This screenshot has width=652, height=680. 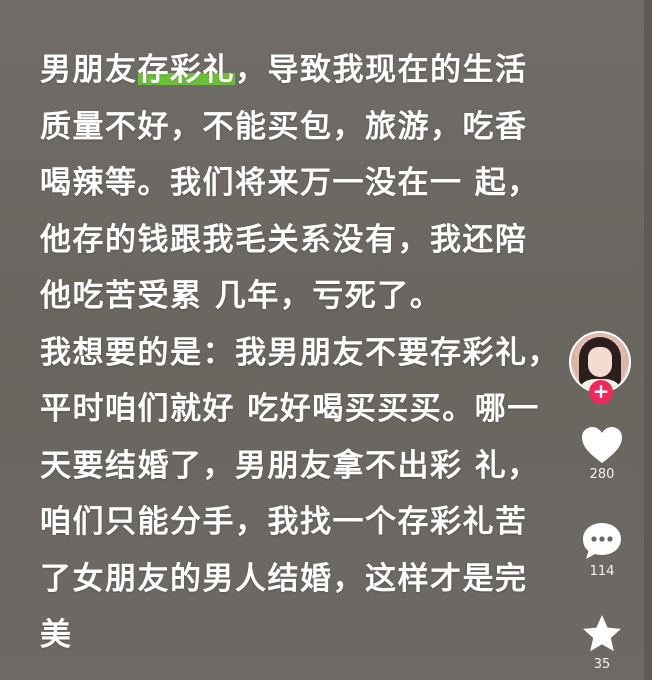 I want to click on star-icon, so click(x=602, y=633).